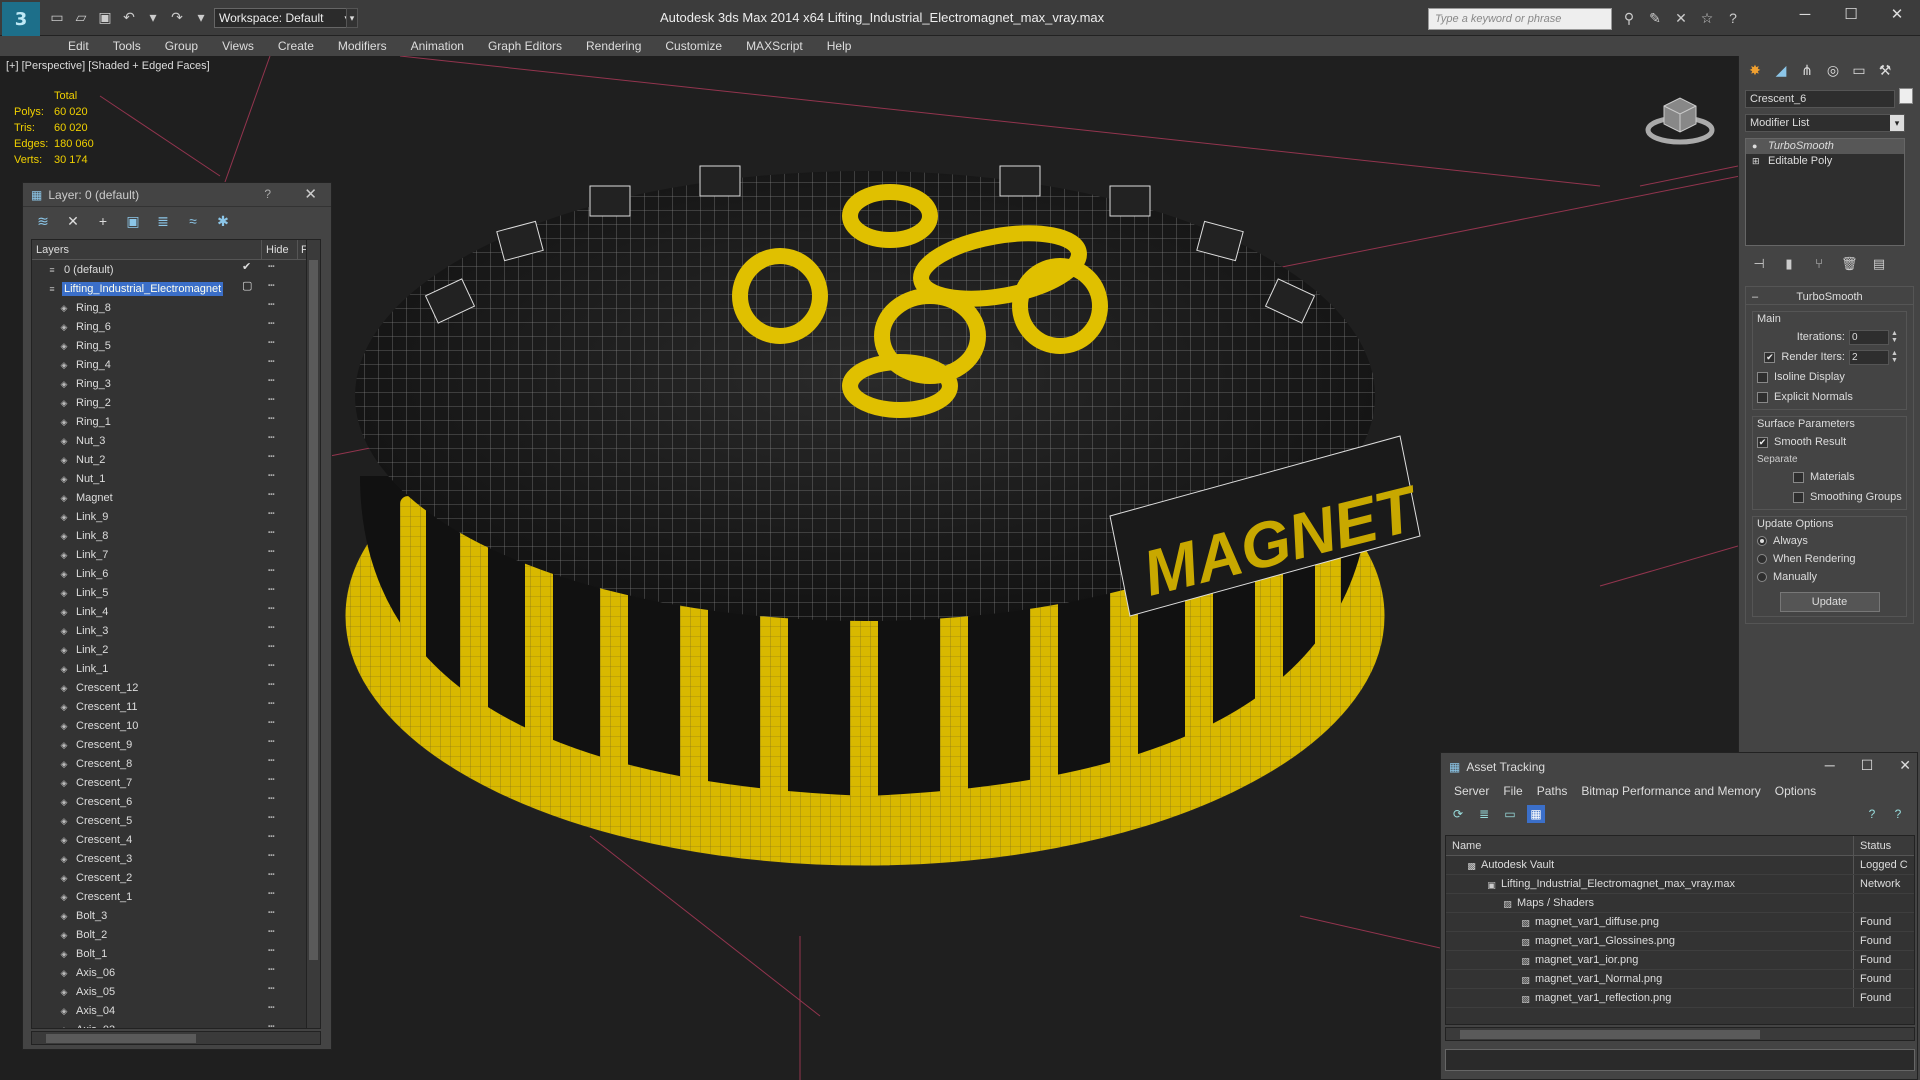 This screenshot has width=1920, height=1080. I want to click on layer-horizontal-scrollbar, so click(176, 1038).